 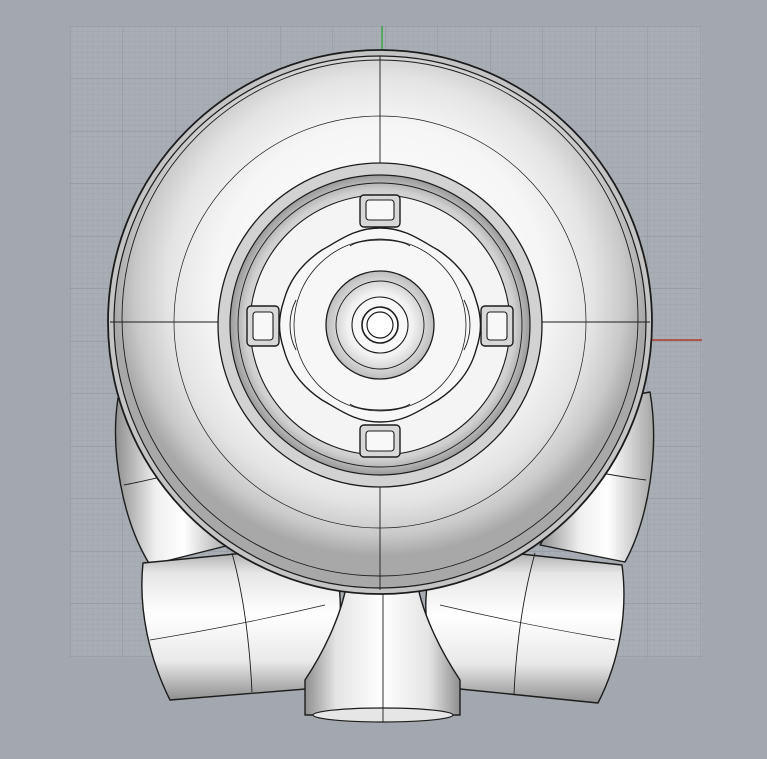 What do you see at coordinates (497, 326) in the screenshot?
I see `fixture-tab-right` at bounding box center [497, 326].